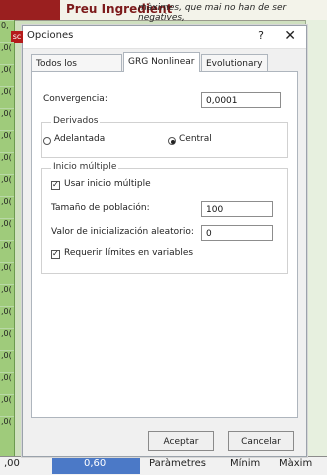  What do you see at coordinates (234, 63) in the screenshot?
I see `tab-evolutionary: Evolutionary` at bounding box center [234, 63].